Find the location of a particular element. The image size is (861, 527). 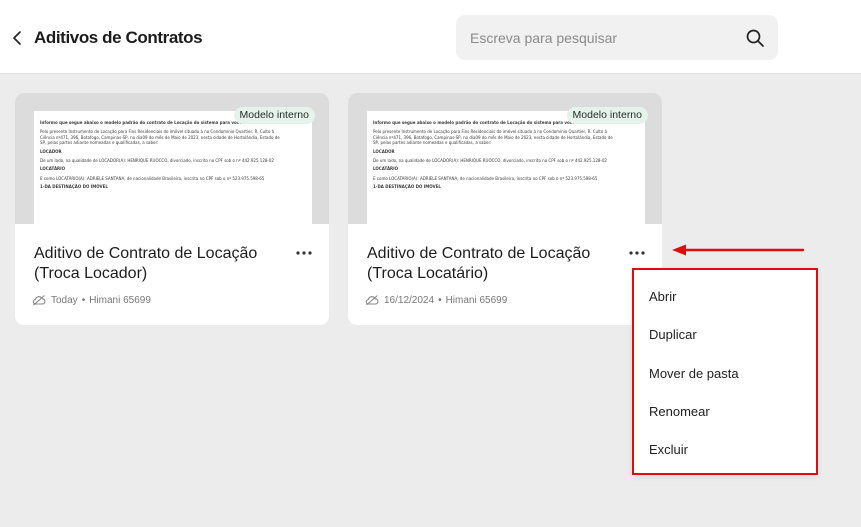

top-bar: Aditivos de Contratos is located at coordinates (430, 37).